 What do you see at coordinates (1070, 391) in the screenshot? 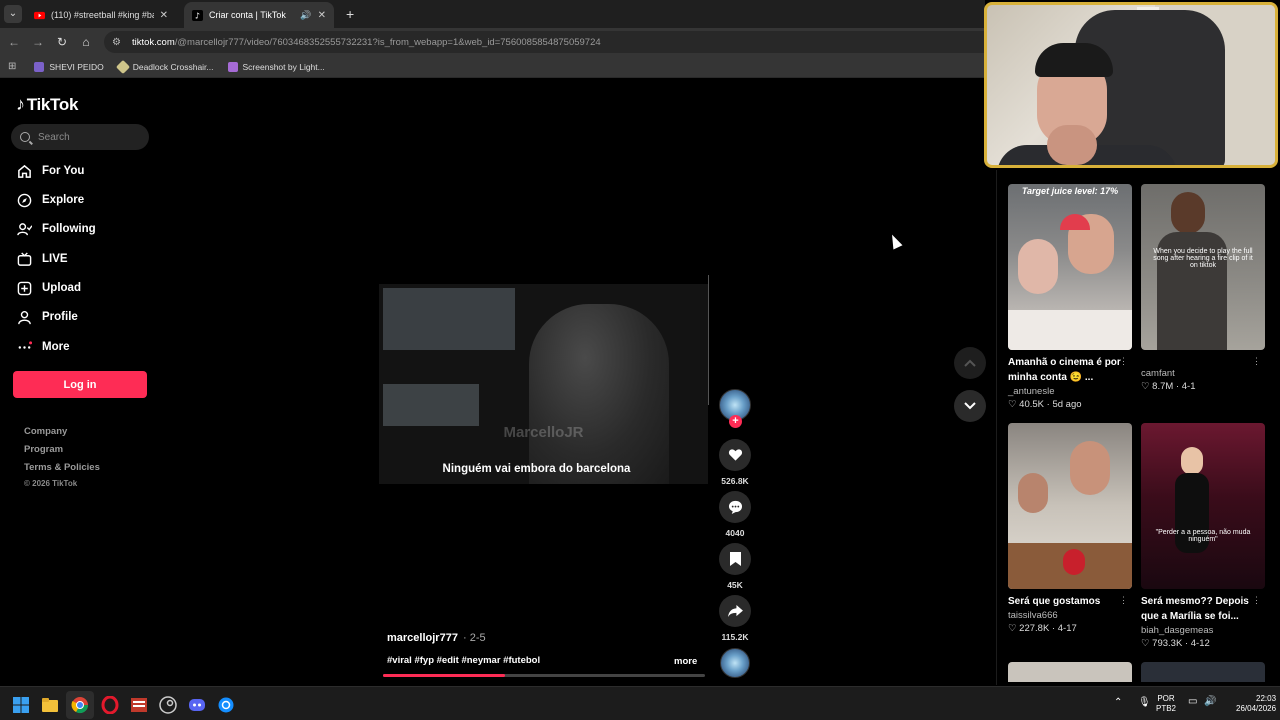
I see `card-author: _antunesle` at bounding box center [1070, 391].